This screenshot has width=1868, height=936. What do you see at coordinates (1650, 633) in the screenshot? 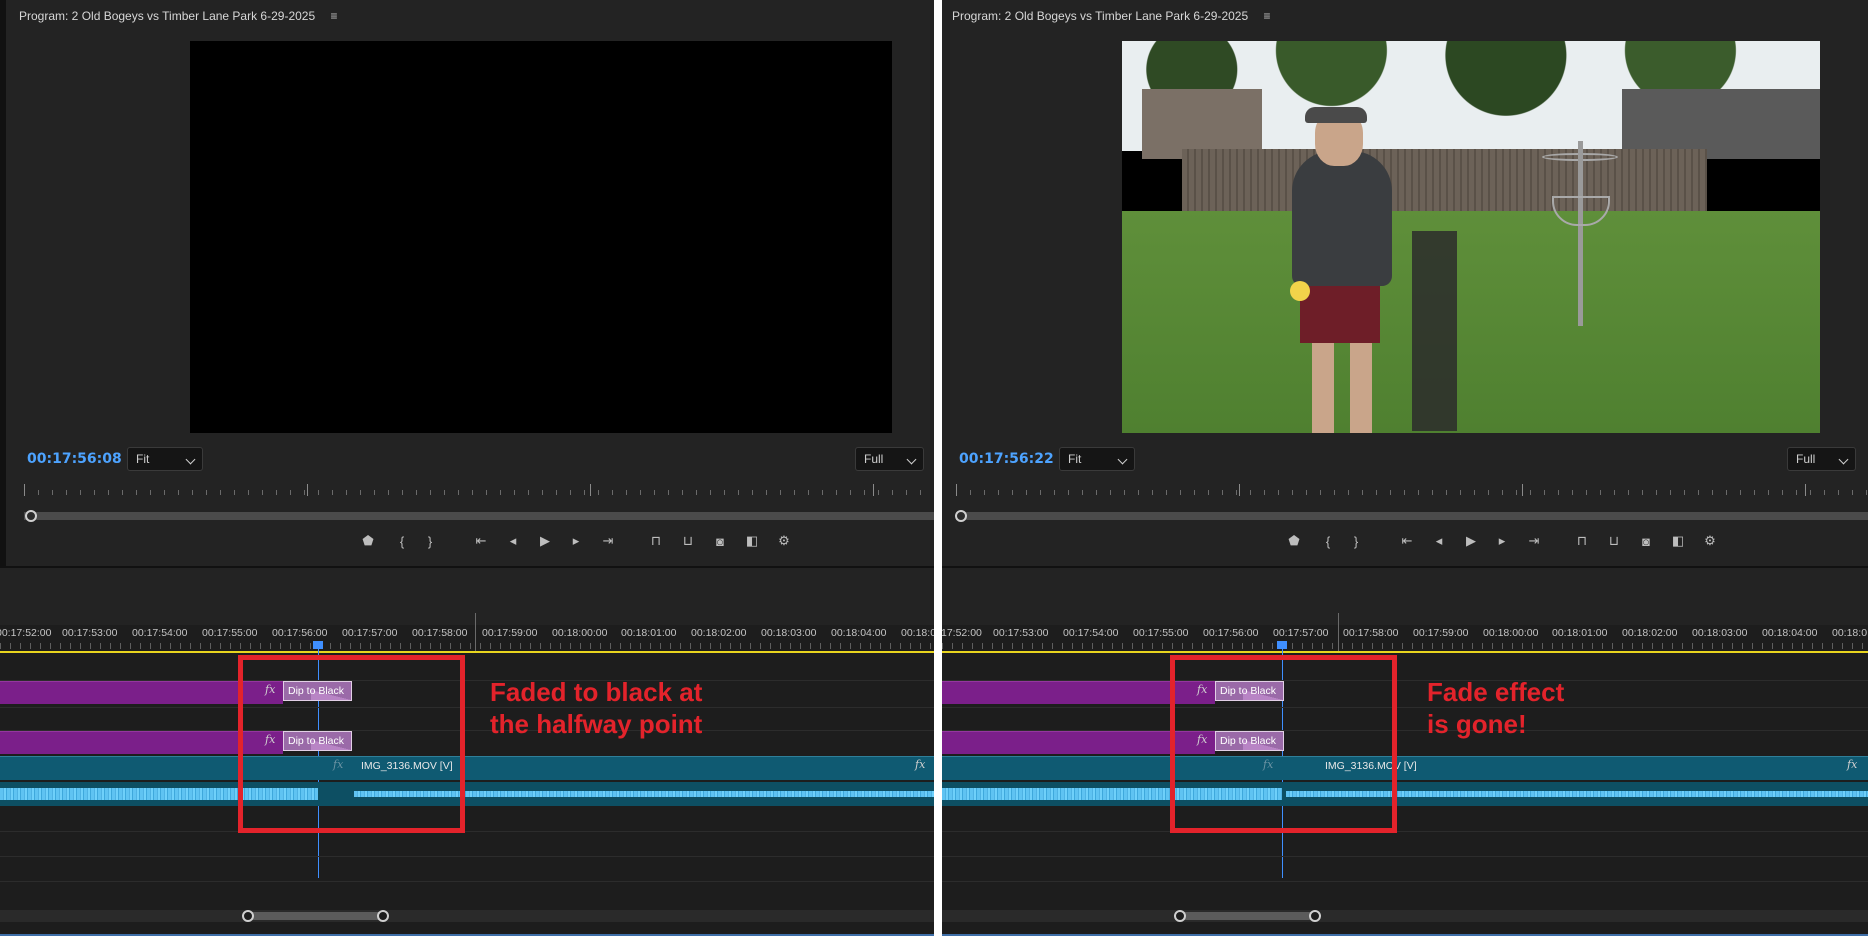
I see `tick-label: 00:18:02:00` at bounding box center [1650, 633].